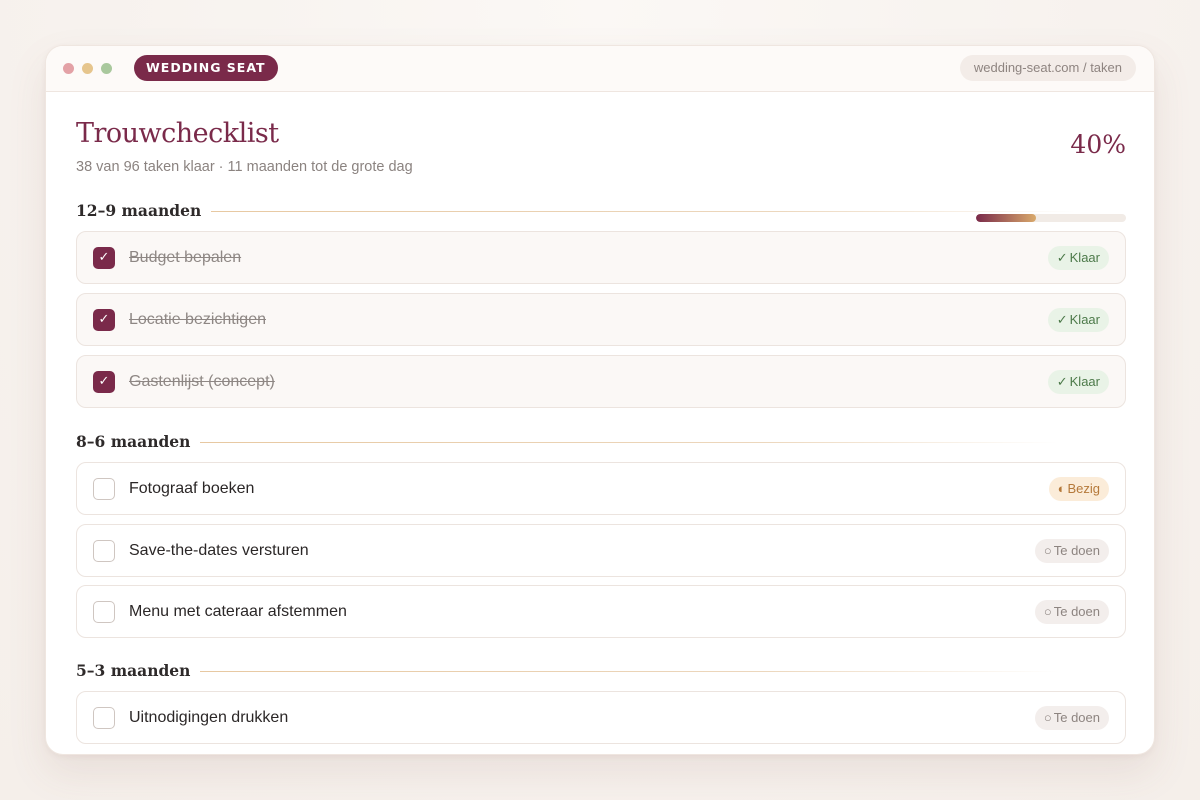  I want to click on task-locatie-bezichtigen: ✓ Locatie bezichtigen ✓ Klaar, so click(601, 319).